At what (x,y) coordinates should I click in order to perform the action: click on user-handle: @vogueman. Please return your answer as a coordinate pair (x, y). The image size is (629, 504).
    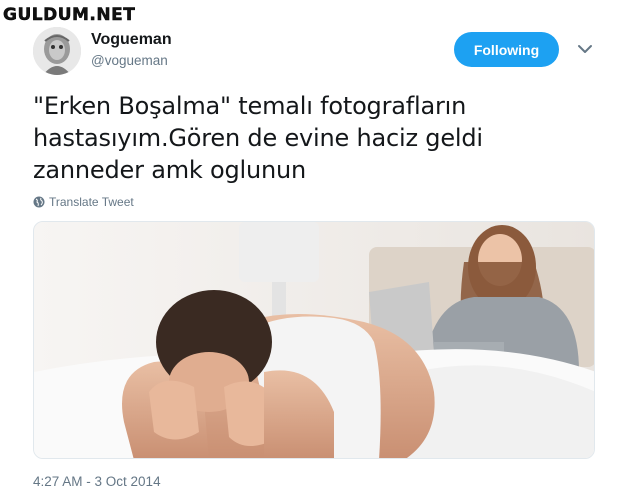
    Looking at the image, I should click on (129, 60).